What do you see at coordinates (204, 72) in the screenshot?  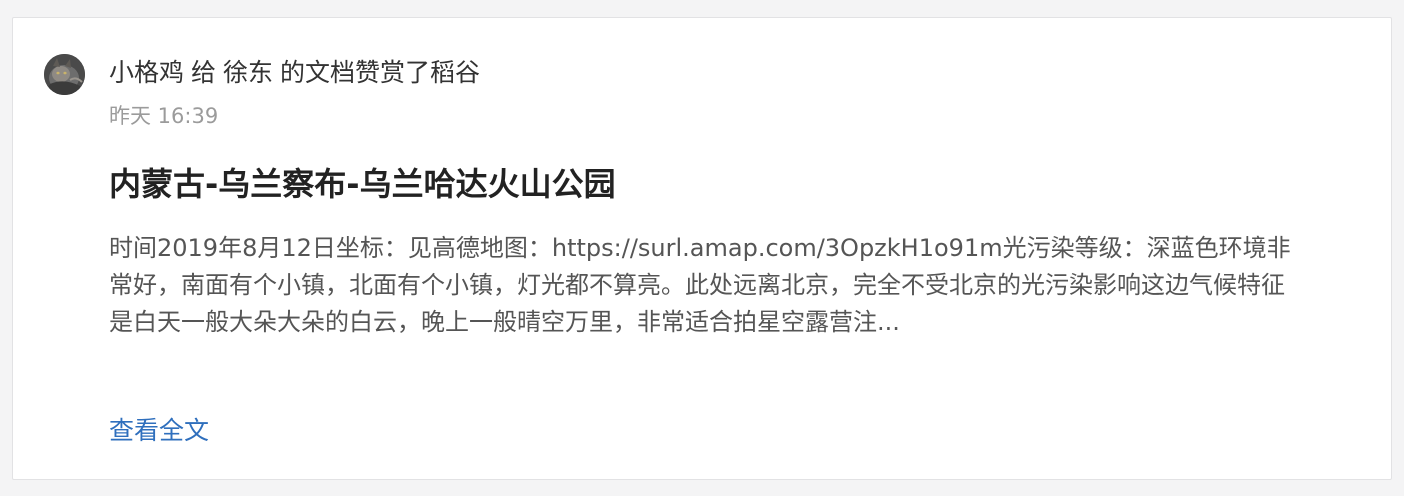 I see `verb-text: 给` at bounding box center [204, 72].